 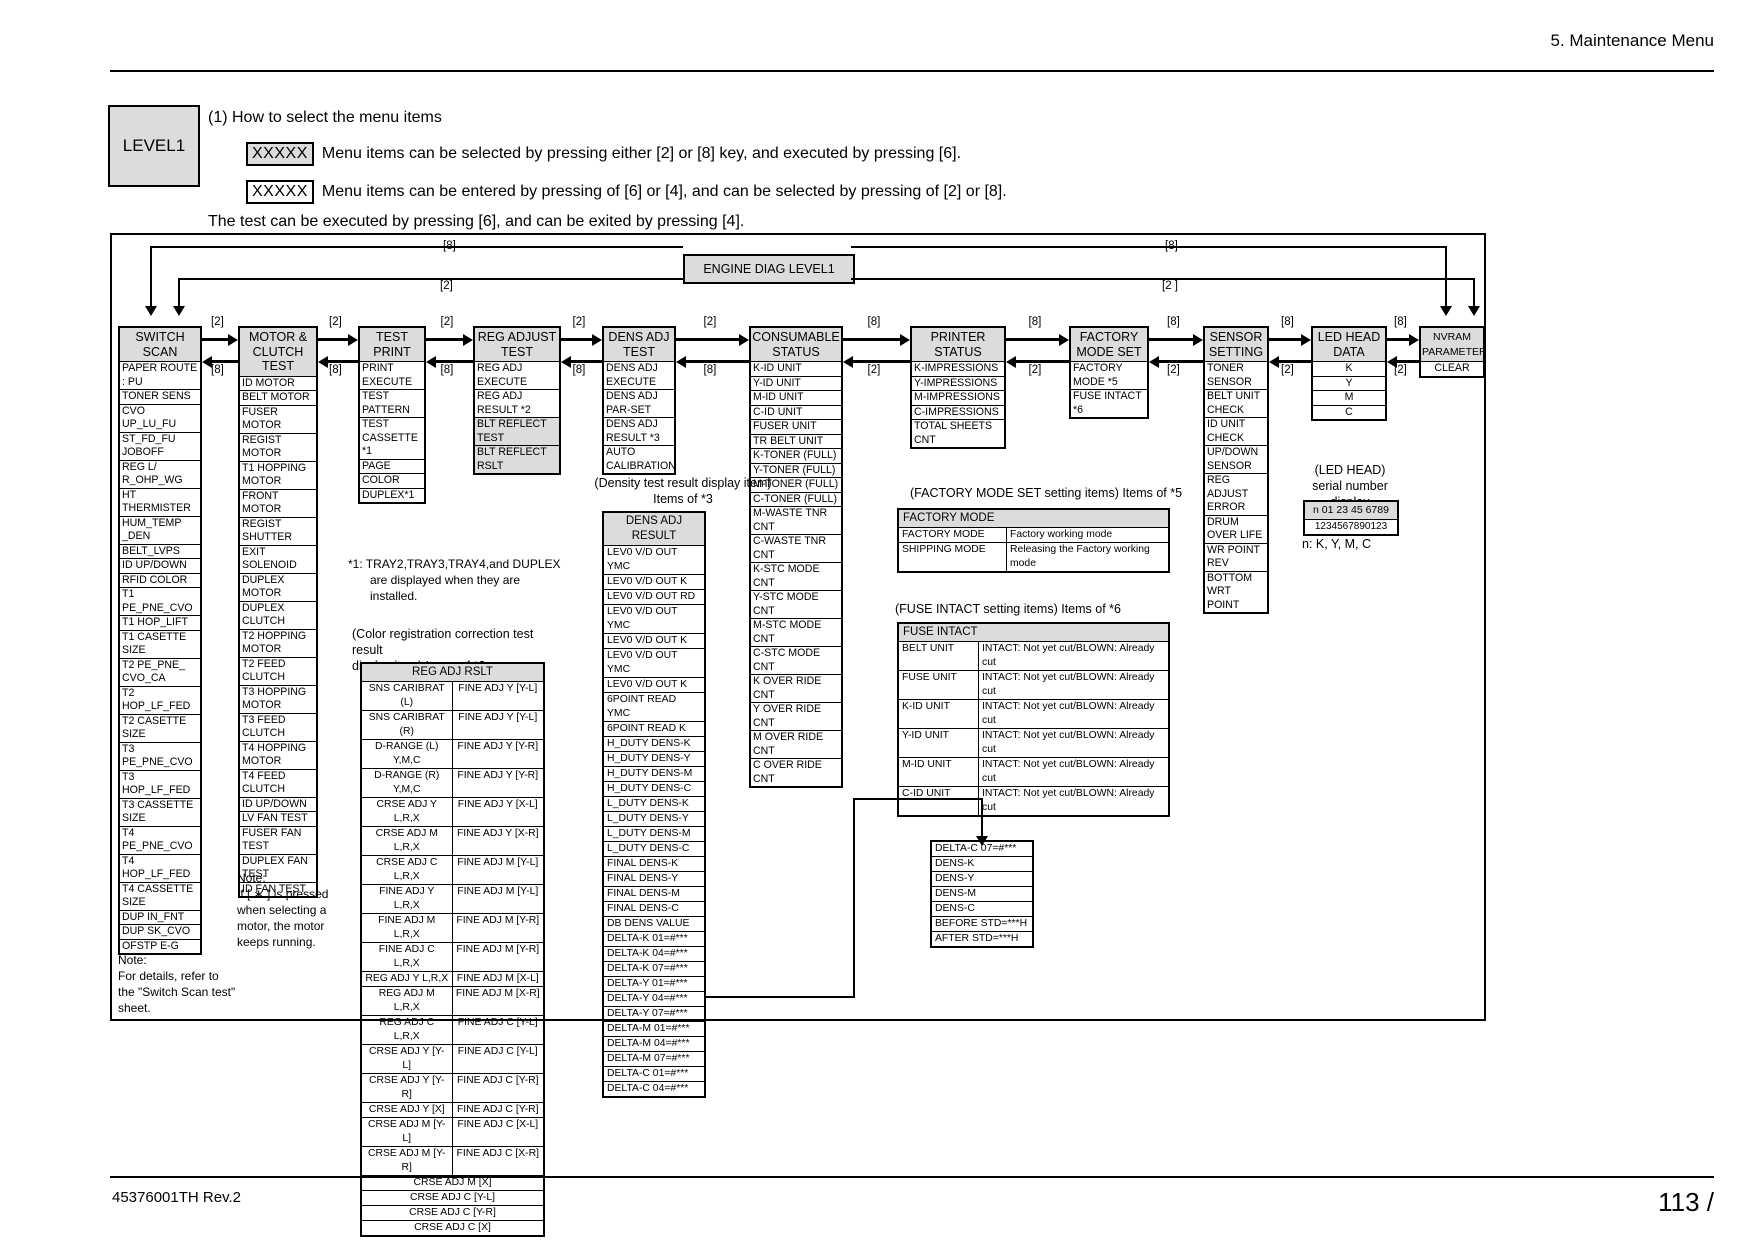 What do you see at coordinates (640, 459) in the screenshot?
I see `menu-item: AUTO CALIBRATION` at bounding box center [640, 459].